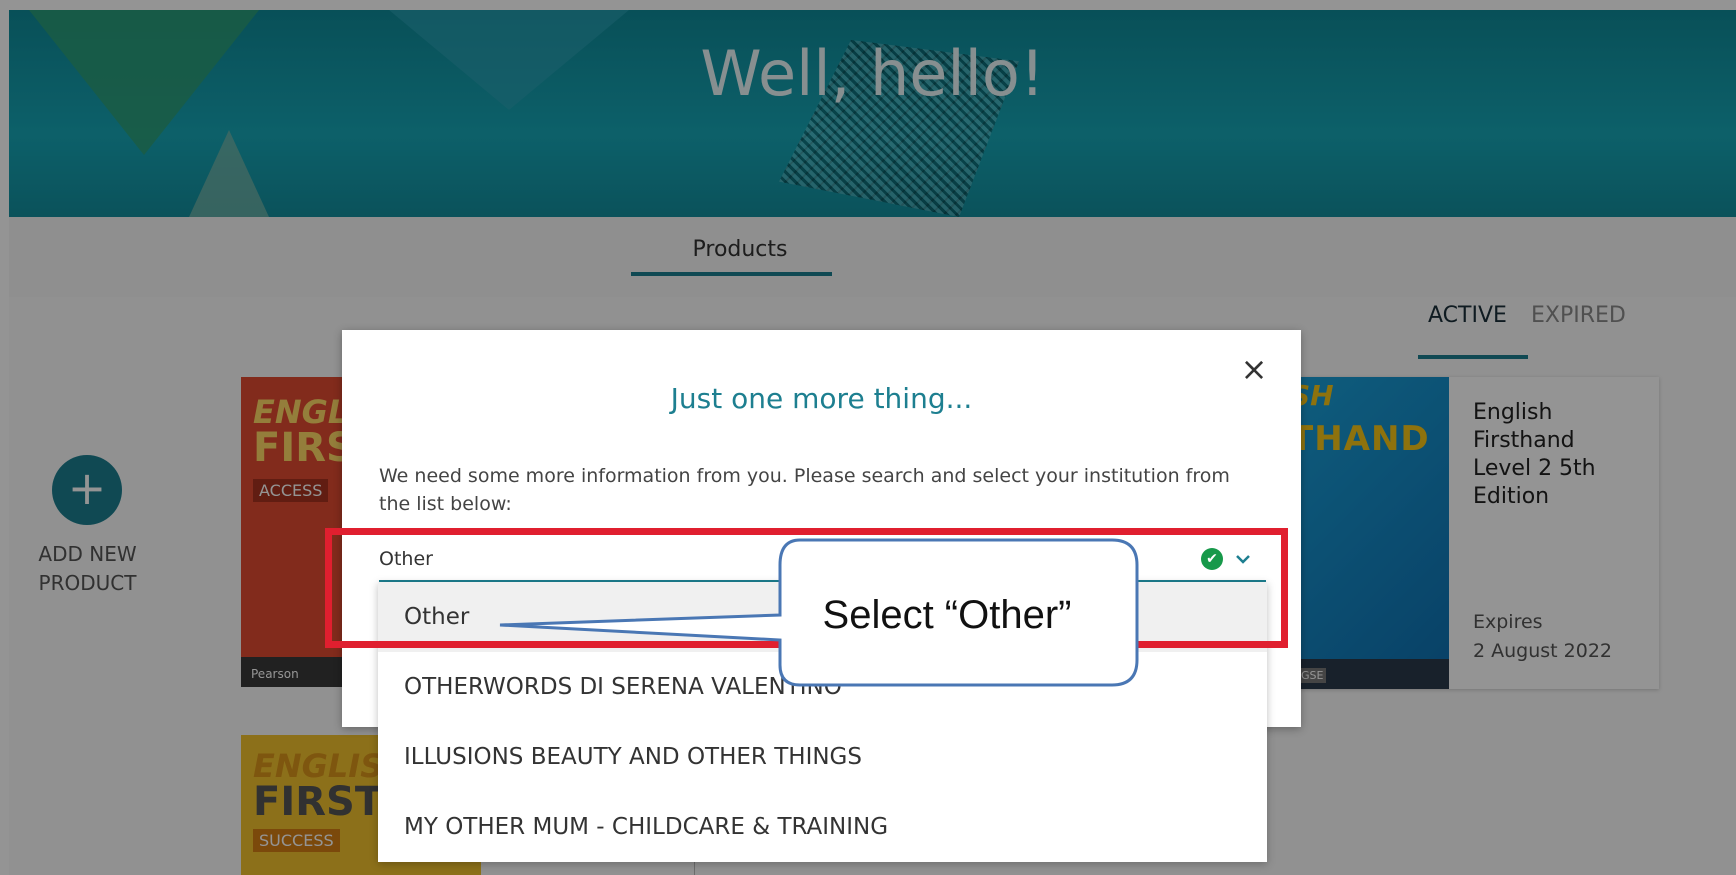 Image resolution: width=1736 pixels, height=875 pixels. I want to click on close-icon: ×, so click(1254, 369).